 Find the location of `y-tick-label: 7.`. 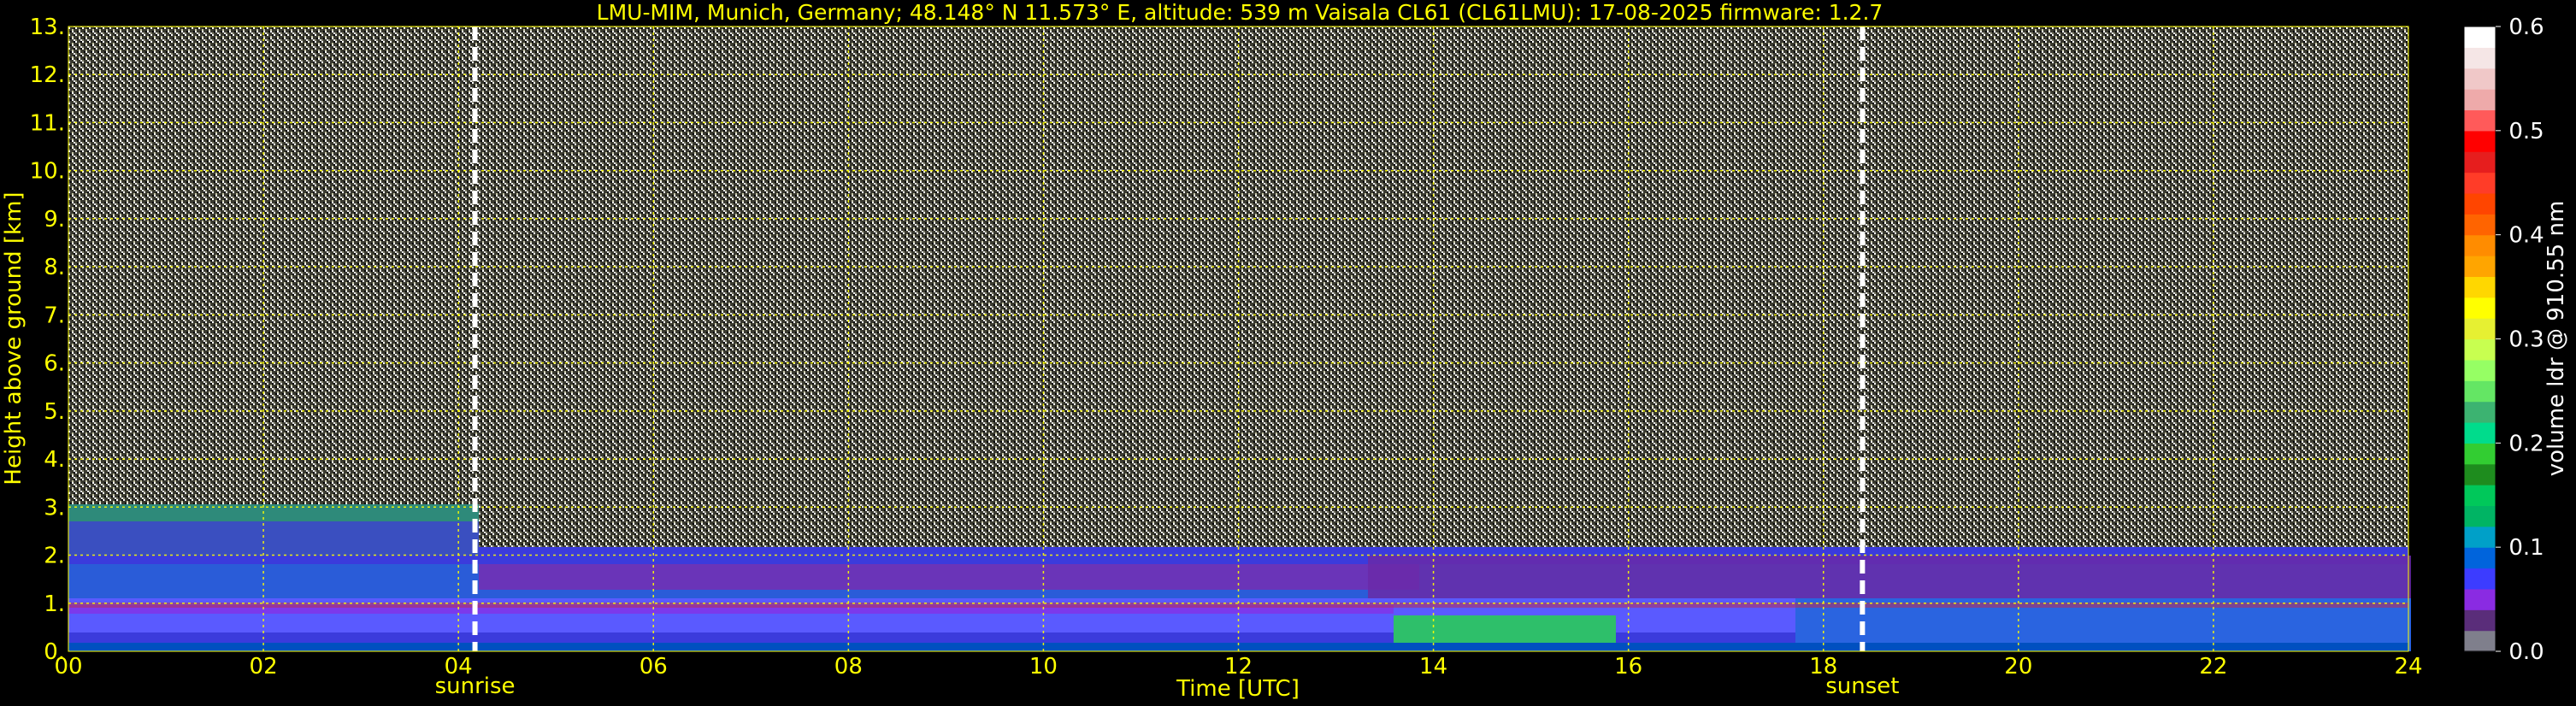

y-tick-label: 7. is located at coordinates (54, 315).